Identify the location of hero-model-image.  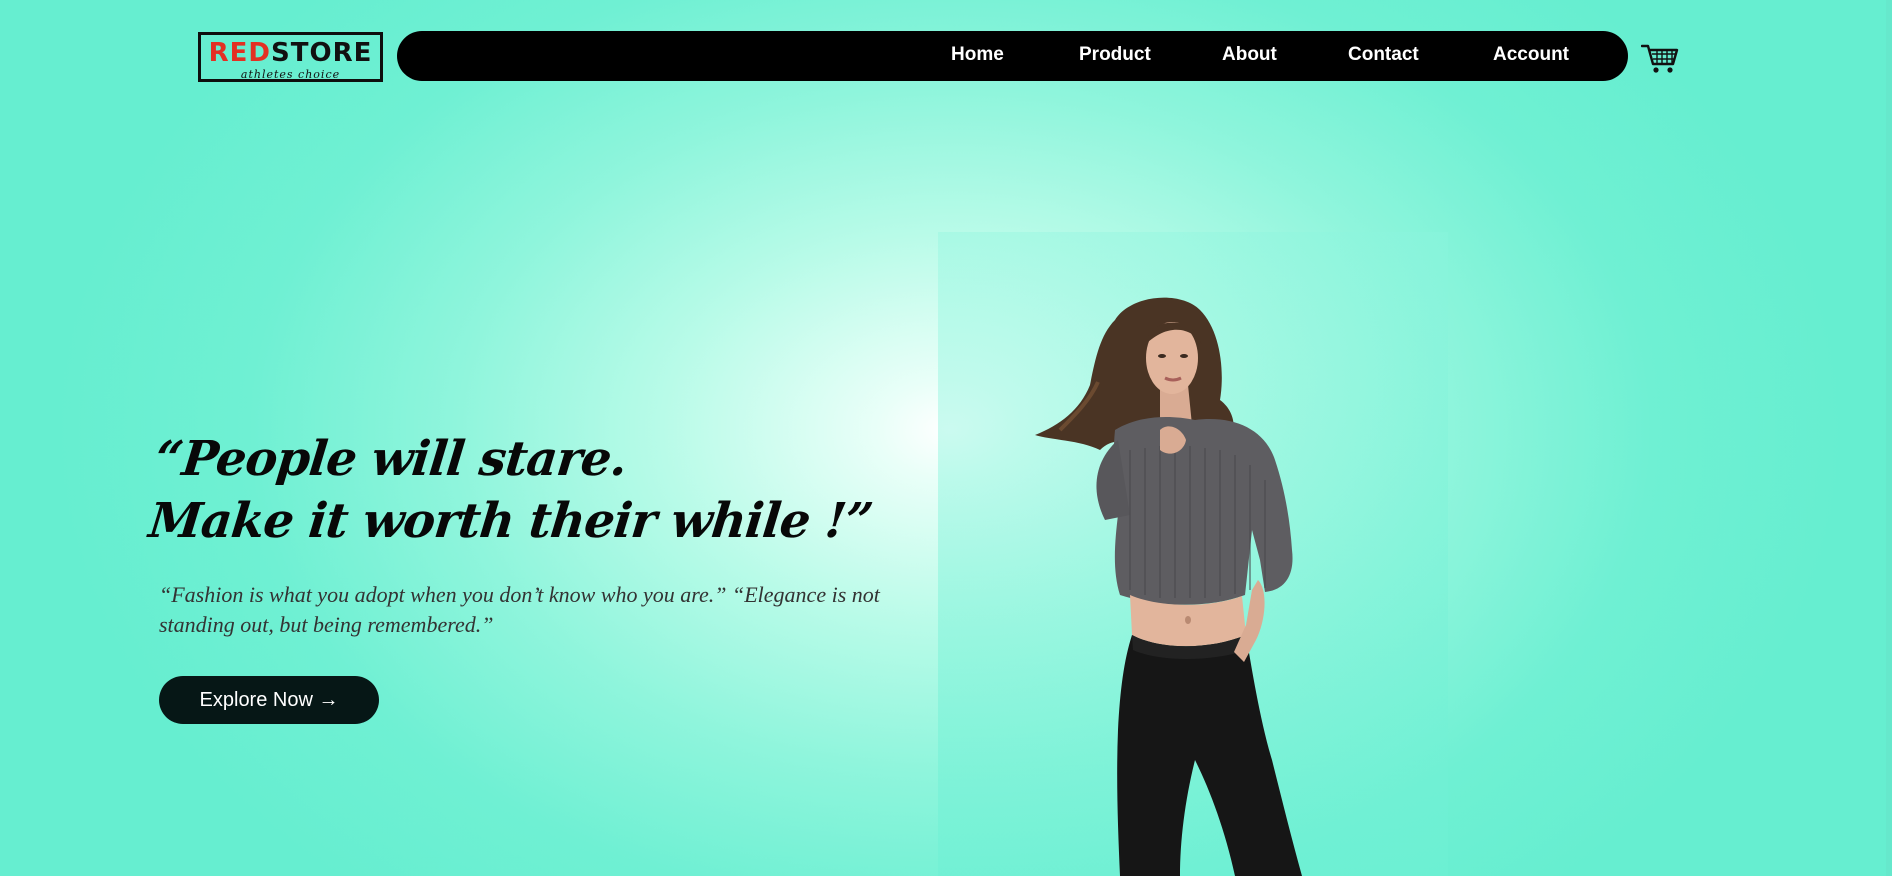
(1205, 583).